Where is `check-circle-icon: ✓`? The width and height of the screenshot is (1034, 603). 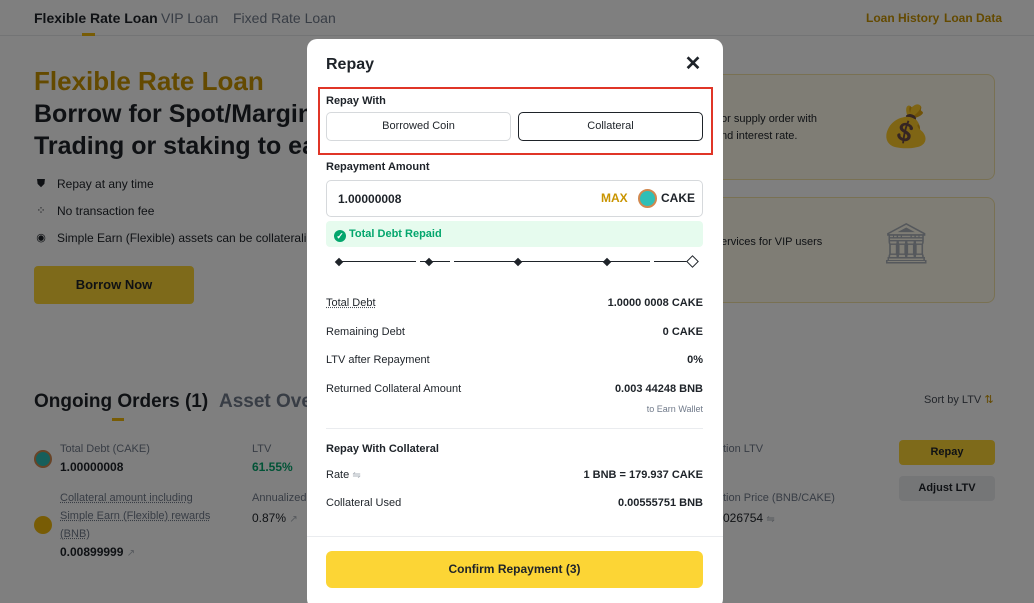
check-circle-icon: ✓ is located at coordinates (340, 236).